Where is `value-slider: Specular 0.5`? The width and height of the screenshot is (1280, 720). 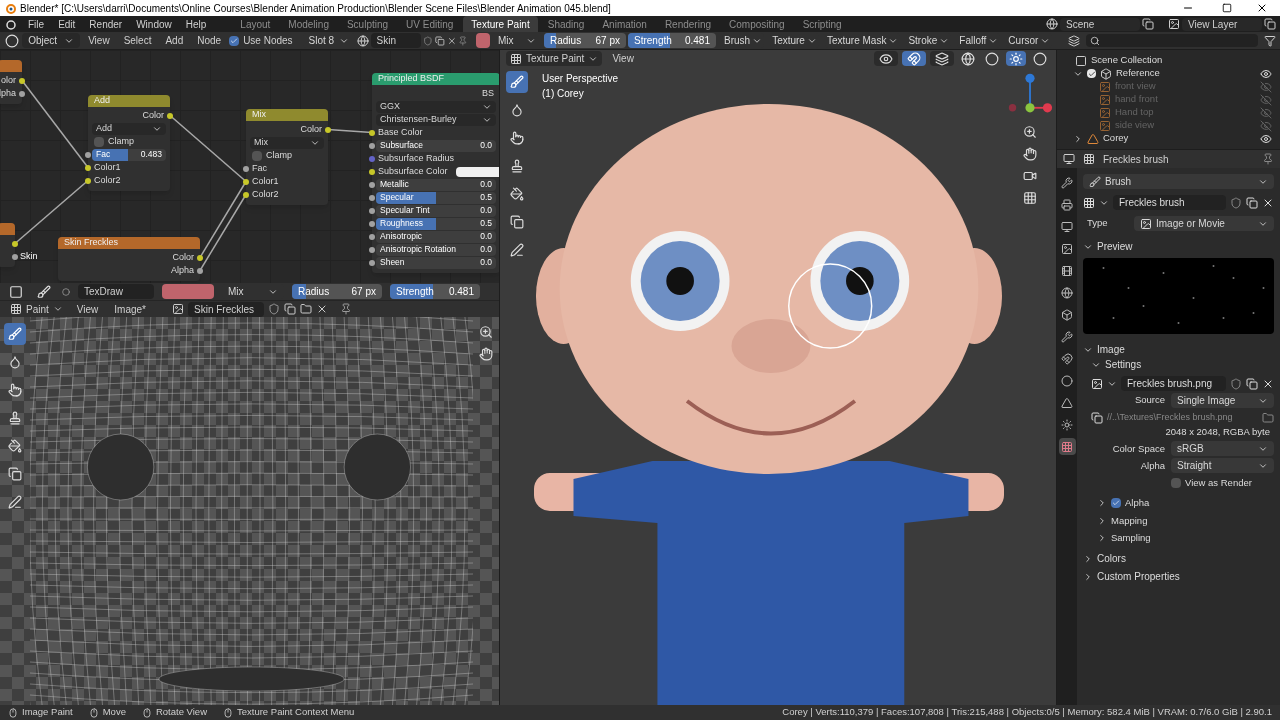 value-slider: Specular 0.5 is located at coordinates (436, 197).